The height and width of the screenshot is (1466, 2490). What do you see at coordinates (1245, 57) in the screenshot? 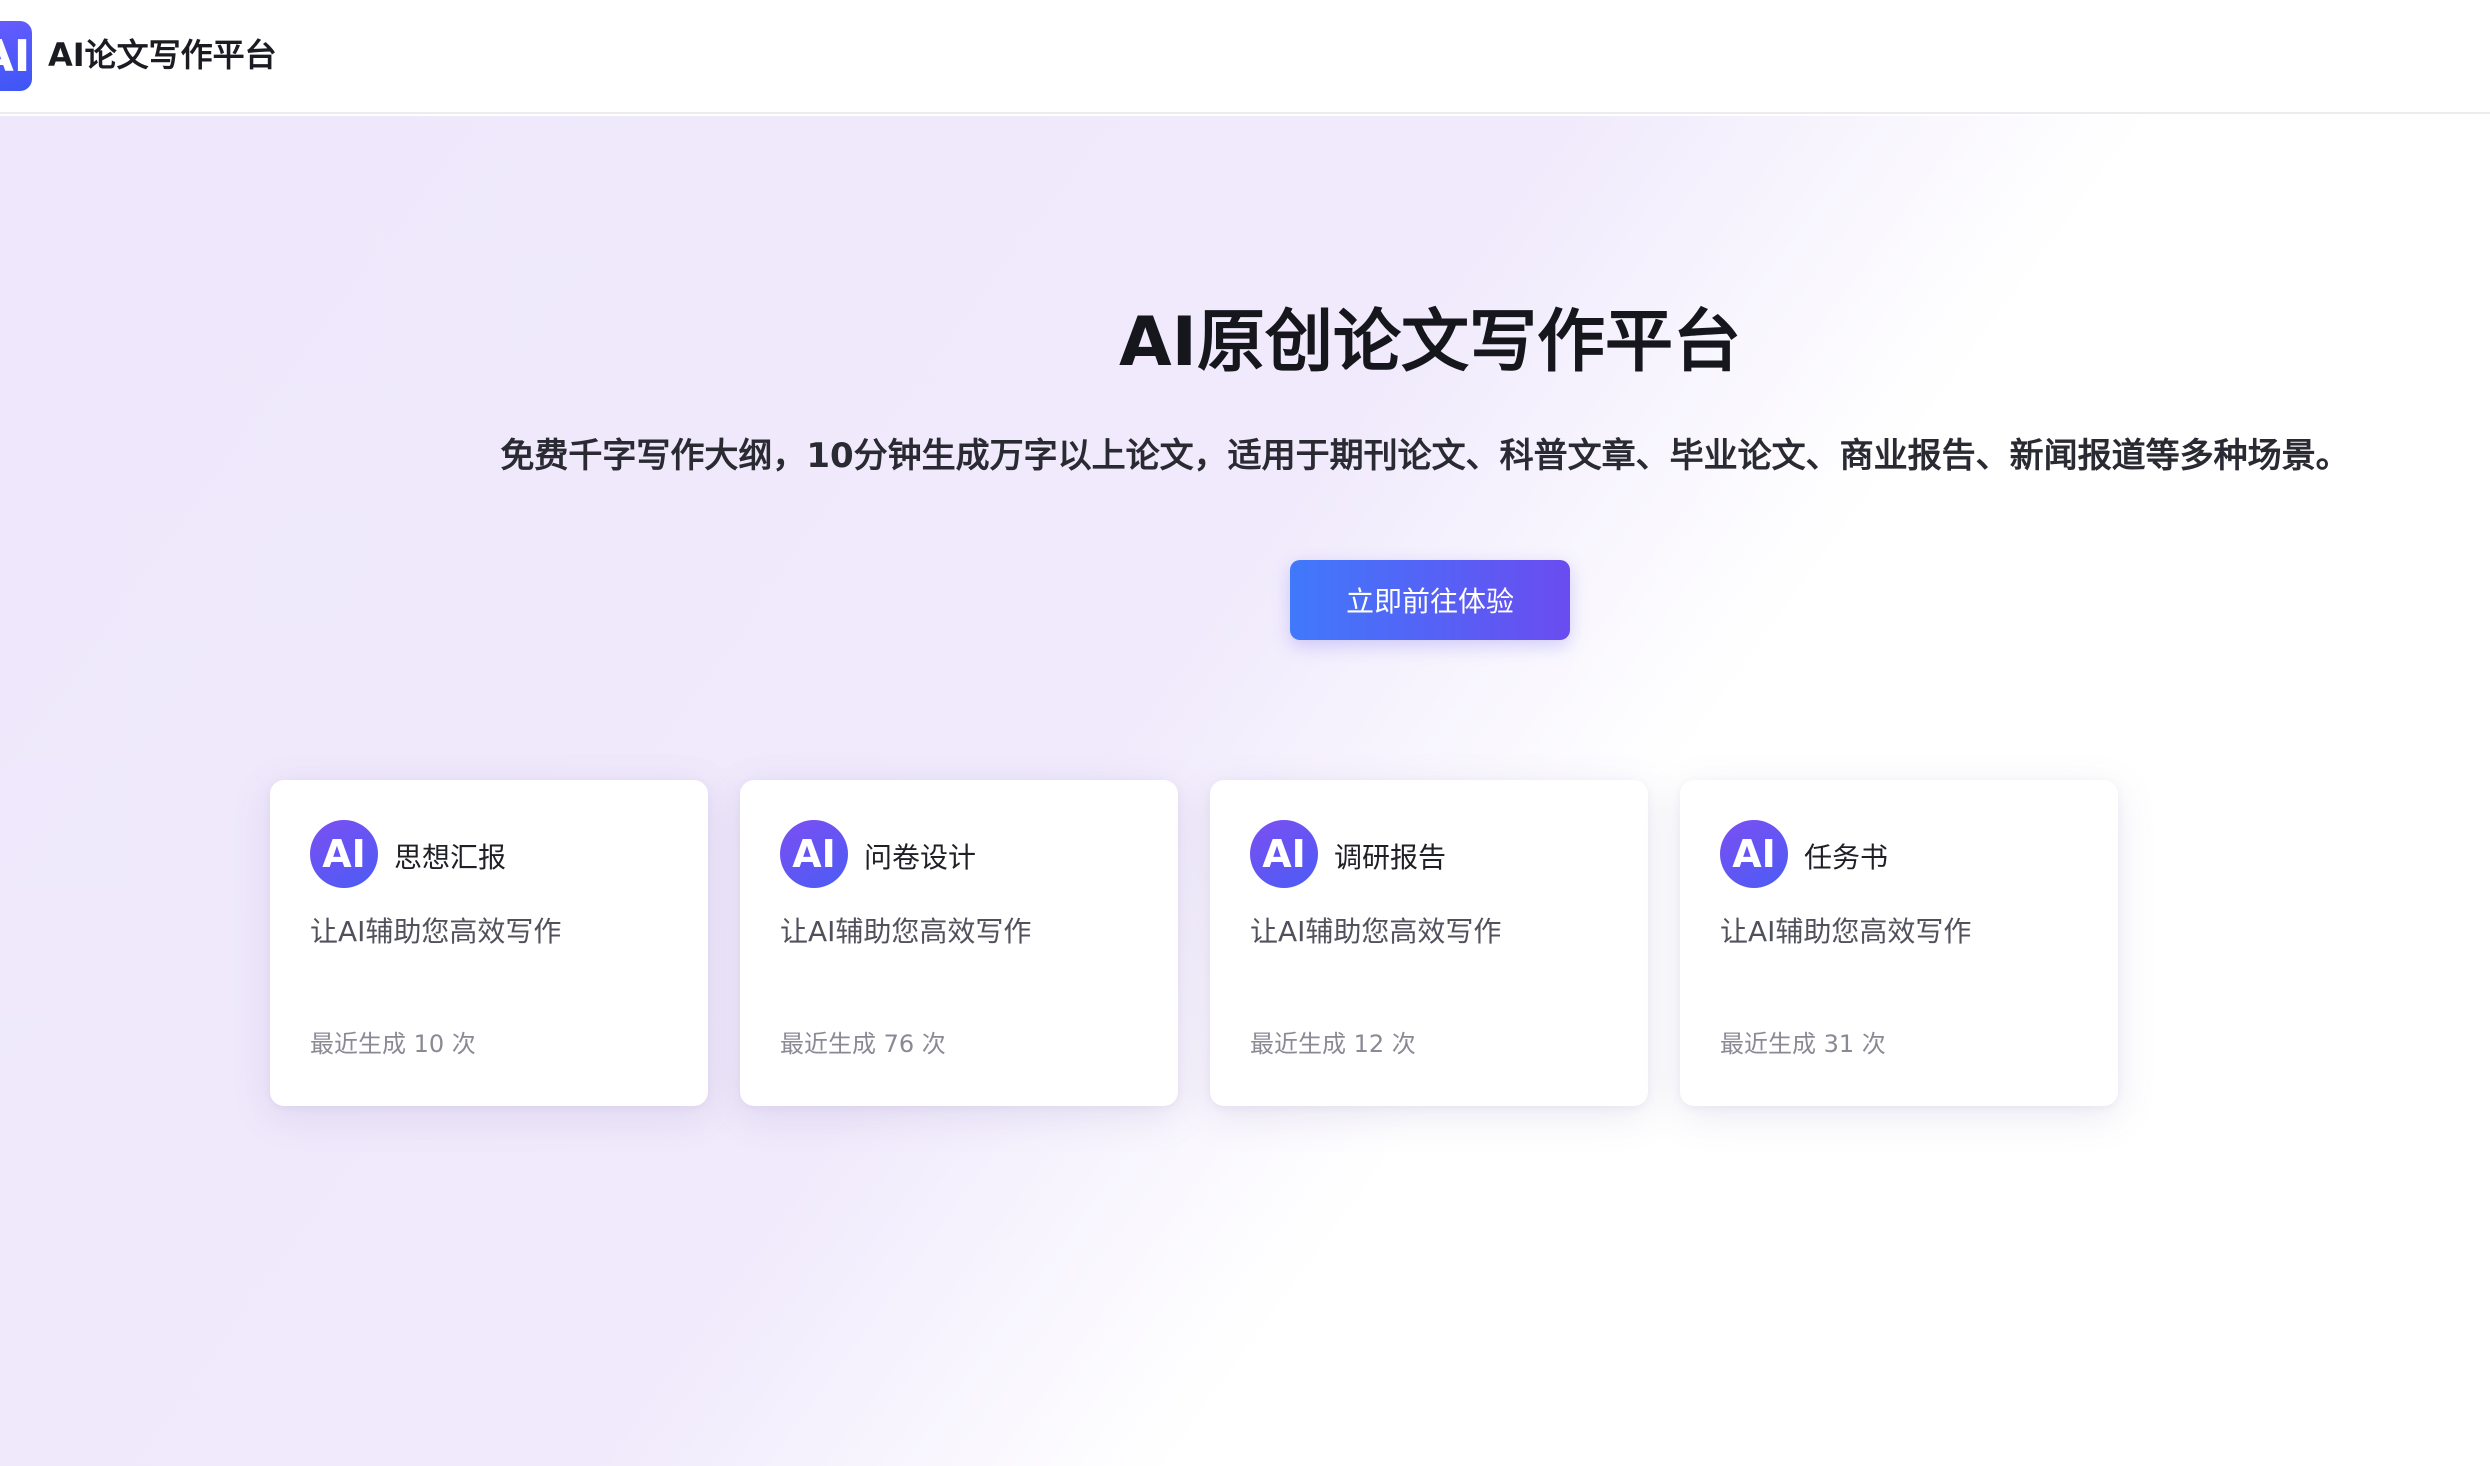
I see `top-header: AI AI论文写作平台` at bounding box center [1245, 57].